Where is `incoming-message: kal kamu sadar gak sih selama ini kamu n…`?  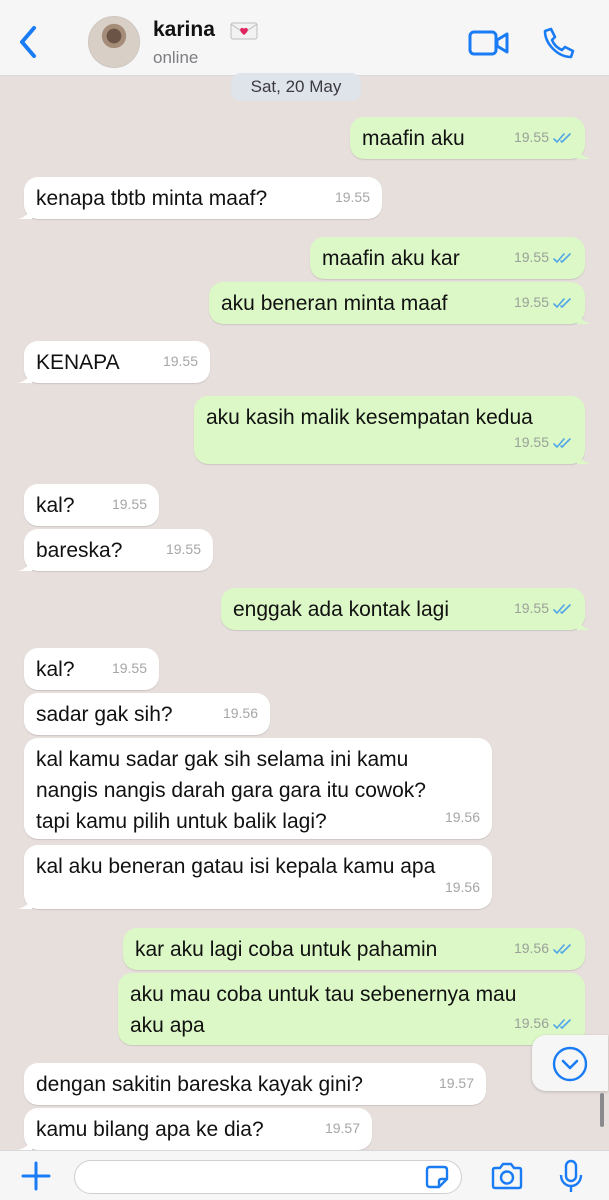
incoming-message: kal kamu sadar gak sih selama ini kamu n… is located at coordinates (258, 788).